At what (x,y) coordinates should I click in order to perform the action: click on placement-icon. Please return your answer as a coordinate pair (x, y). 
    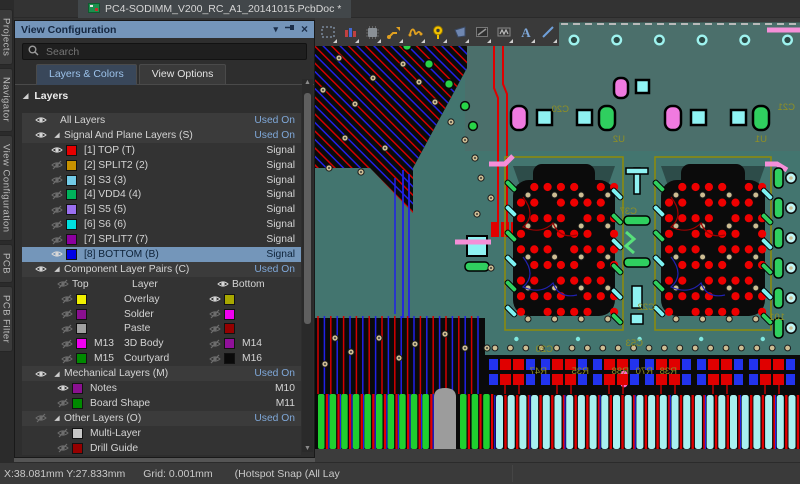
    Looking at the image, I should click on (350, 32).